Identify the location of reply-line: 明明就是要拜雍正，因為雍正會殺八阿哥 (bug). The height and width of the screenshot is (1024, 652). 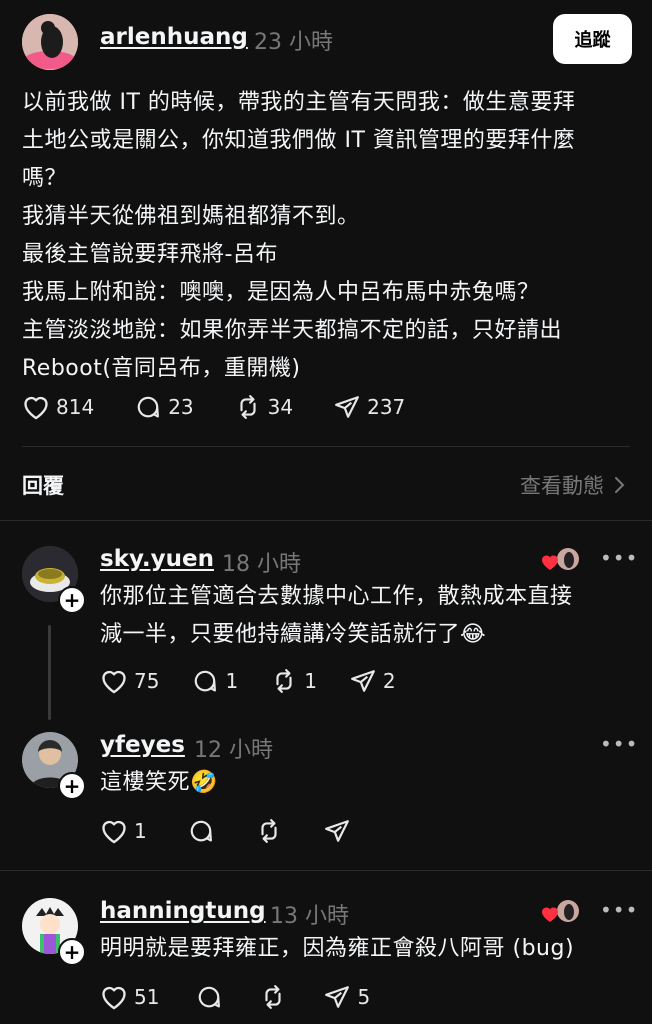
(337, 948).